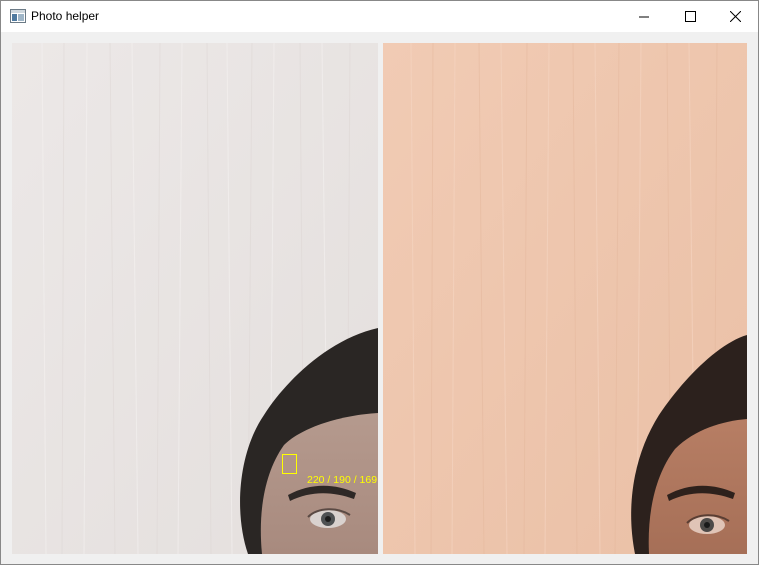 The image size is (759, 565). I want to click on color-sample-marker, so click(289, 464).